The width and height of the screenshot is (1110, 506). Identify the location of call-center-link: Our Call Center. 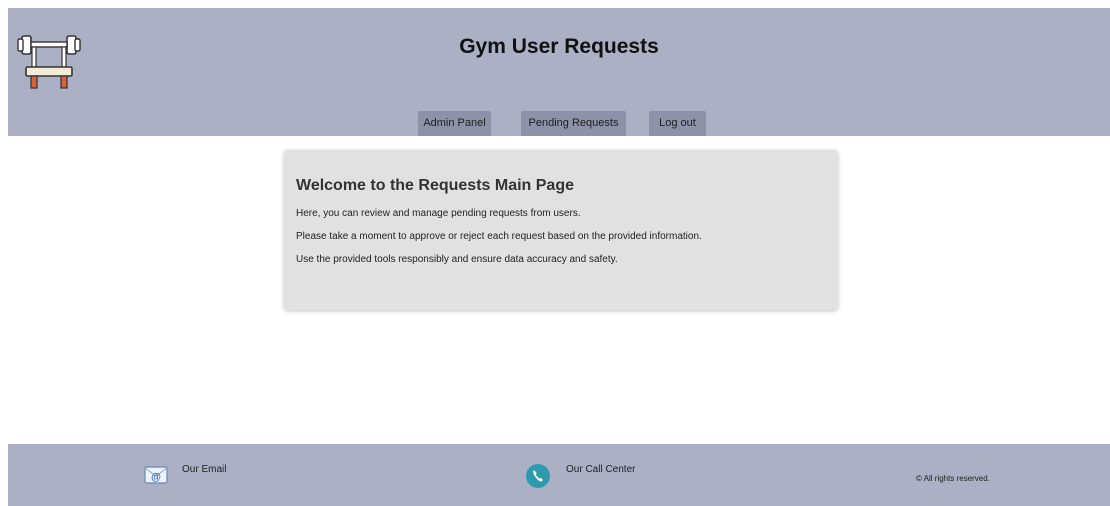
(600, 469).